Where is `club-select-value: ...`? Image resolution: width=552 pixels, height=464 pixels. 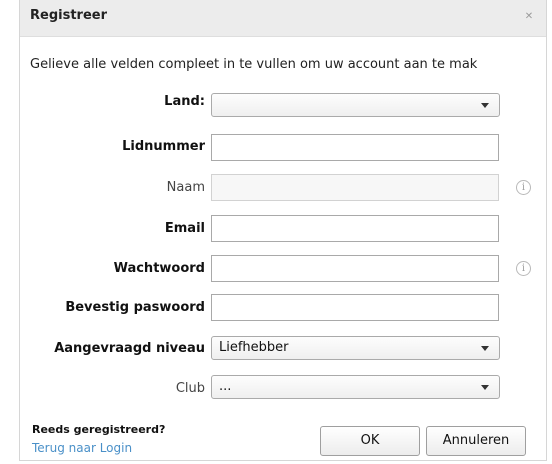
club-select-value: ... is located at coordinates (225, 386).